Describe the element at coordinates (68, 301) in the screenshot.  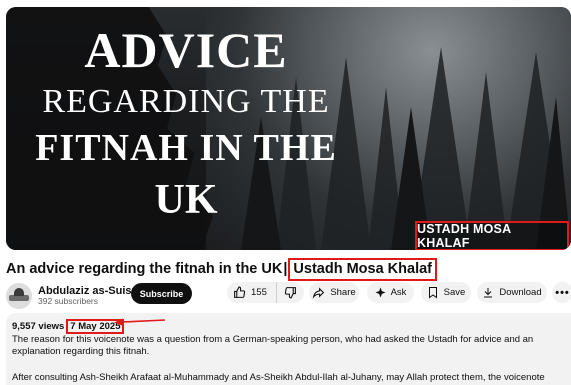
I see `subscriber-count: 392 subscribers` at that location.